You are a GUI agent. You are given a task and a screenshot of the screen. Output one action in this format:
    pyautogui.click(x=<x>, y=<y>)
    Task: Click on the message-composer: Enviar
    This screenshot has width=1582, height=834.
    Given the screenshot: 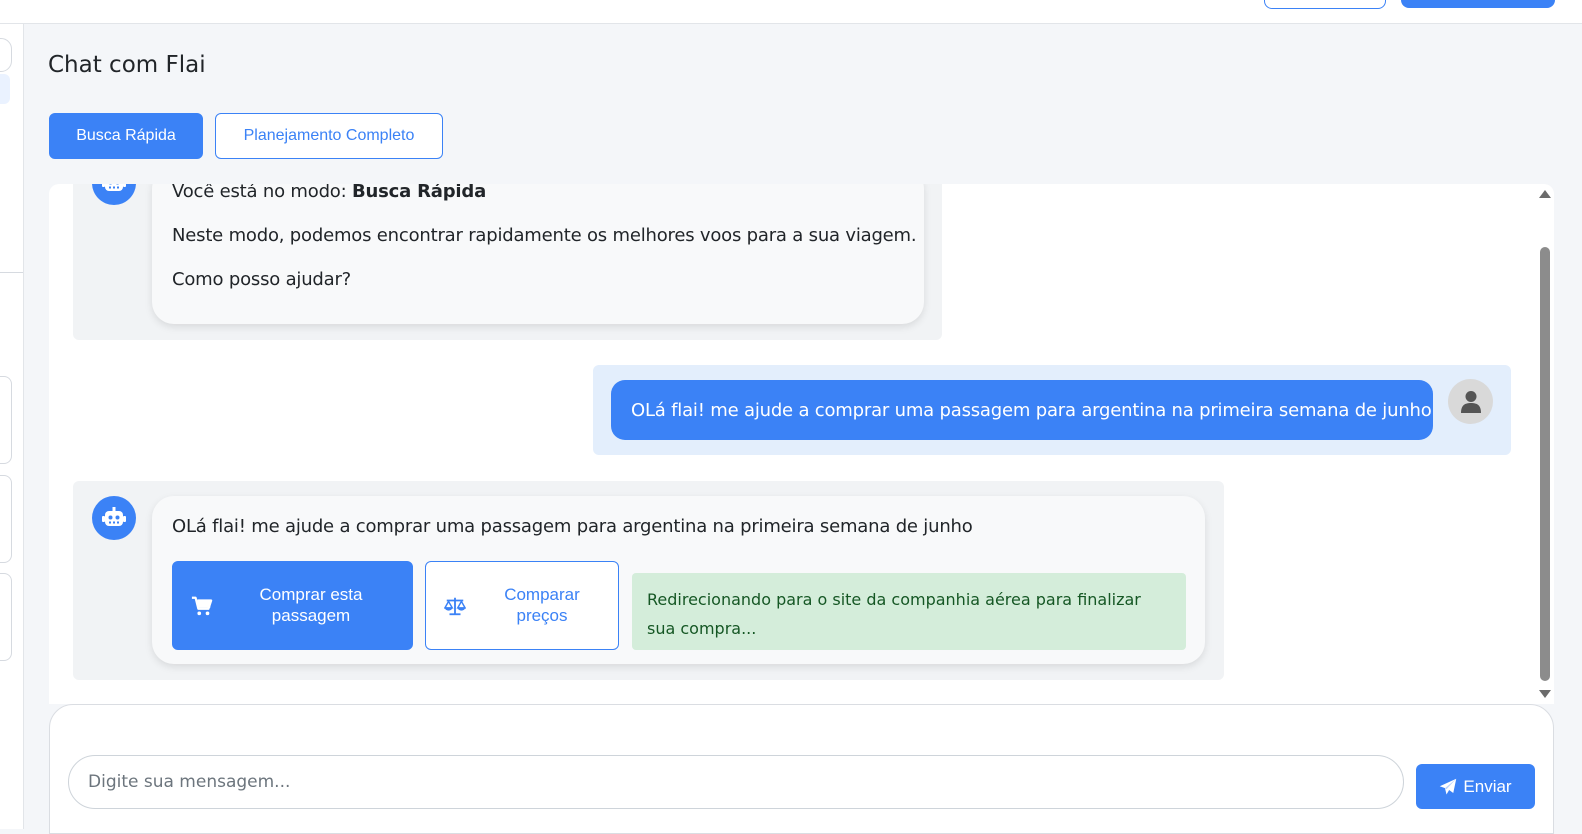 What is the action you would take?
    pyautogui.click(x=801, y=769)
    